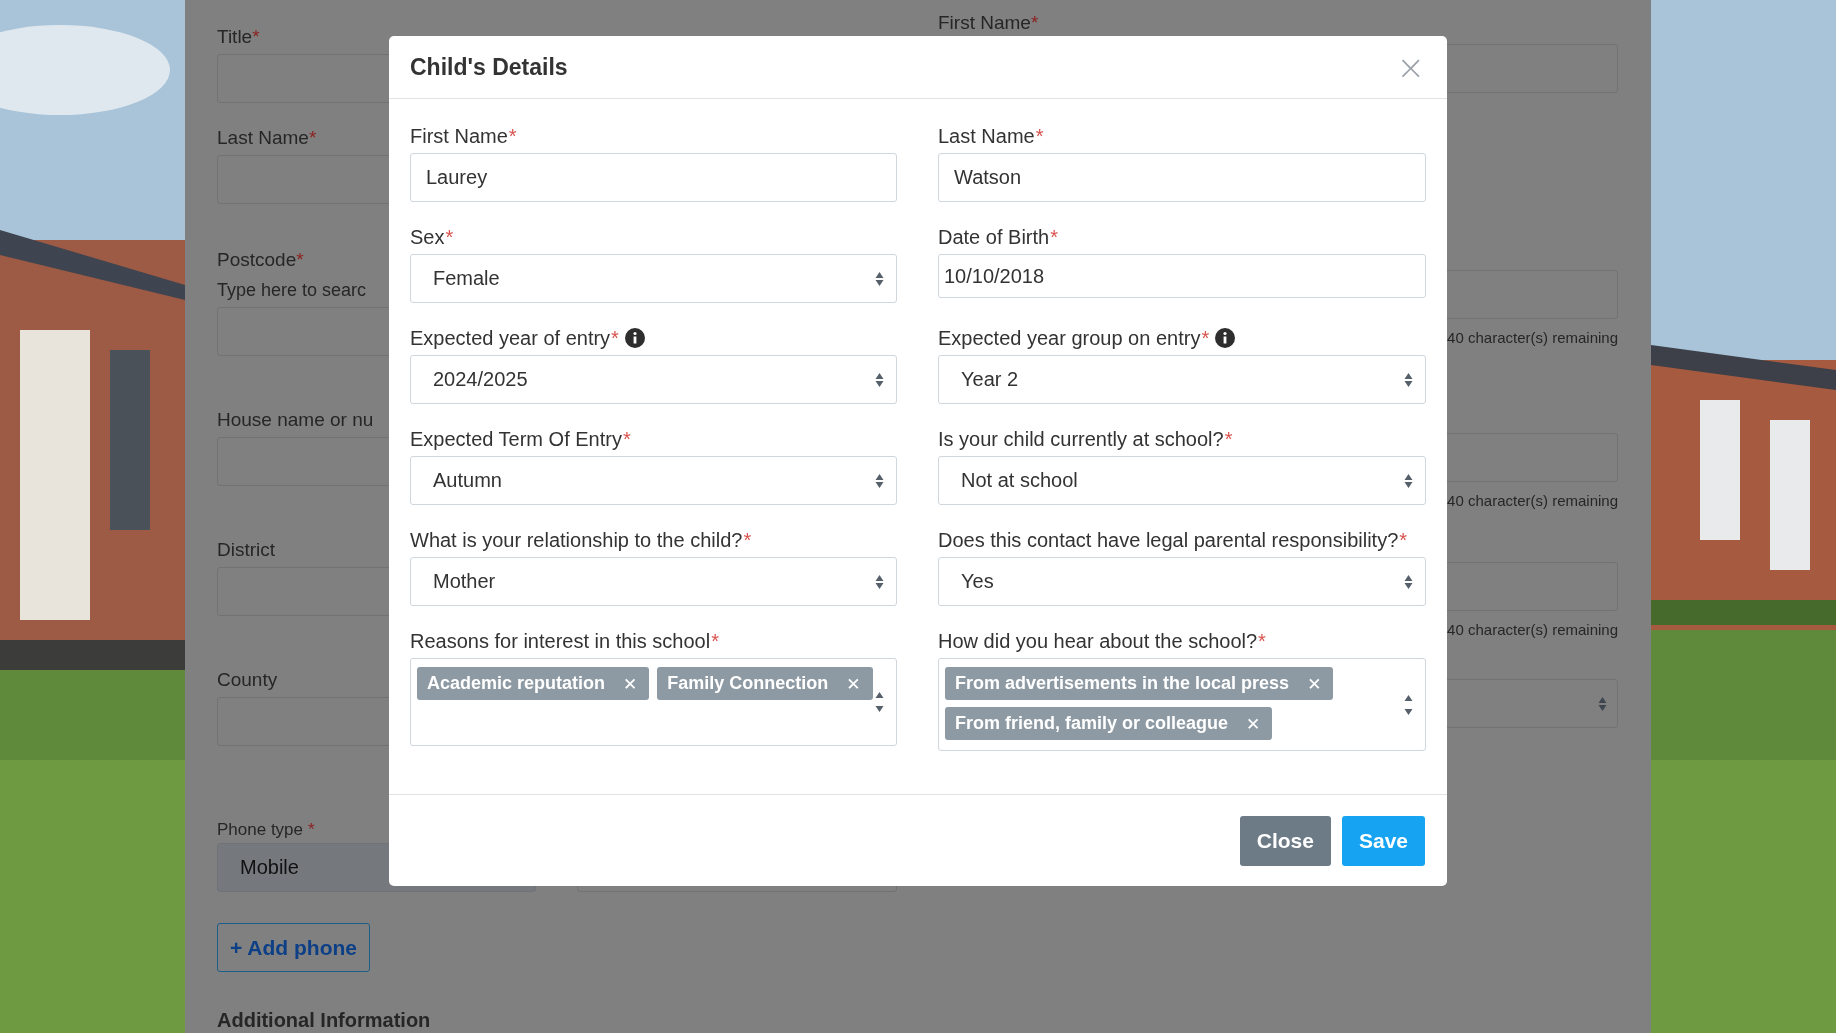  Describe the element at coordinates (489, 67) in the screenshot. I see `modal-title: Child's Details` at that location.